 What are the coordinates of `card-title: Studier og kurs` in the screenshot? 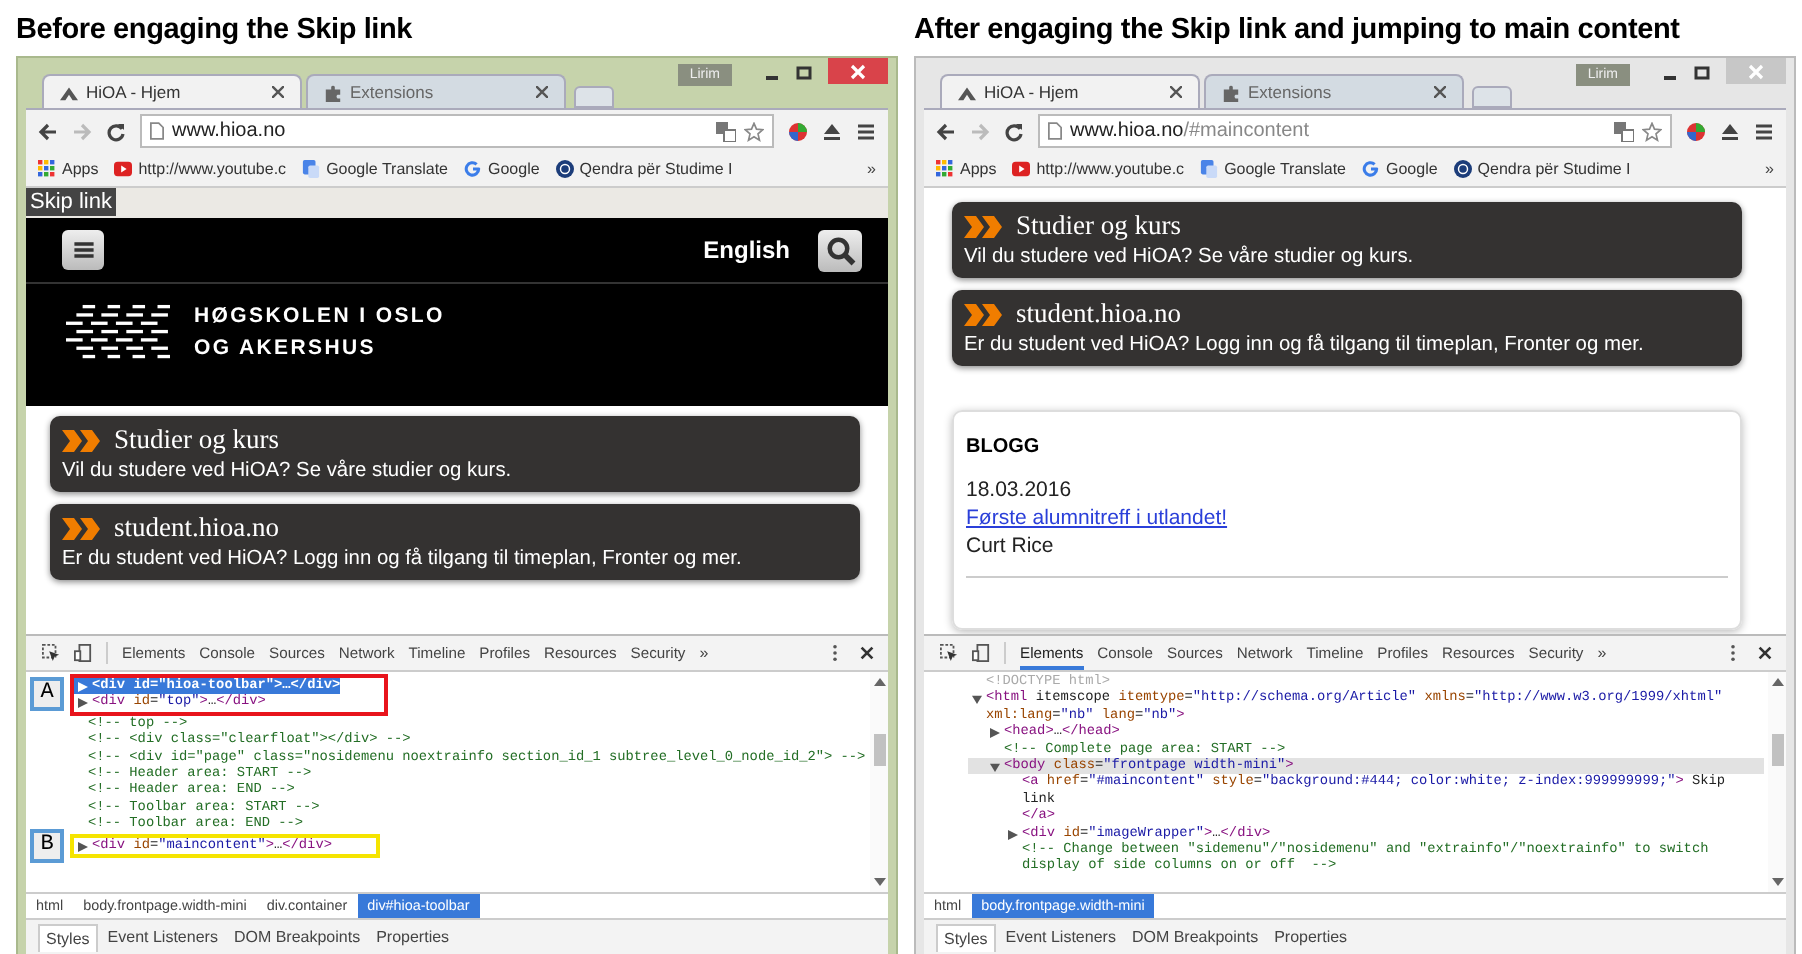 It's located at (1098, 226).